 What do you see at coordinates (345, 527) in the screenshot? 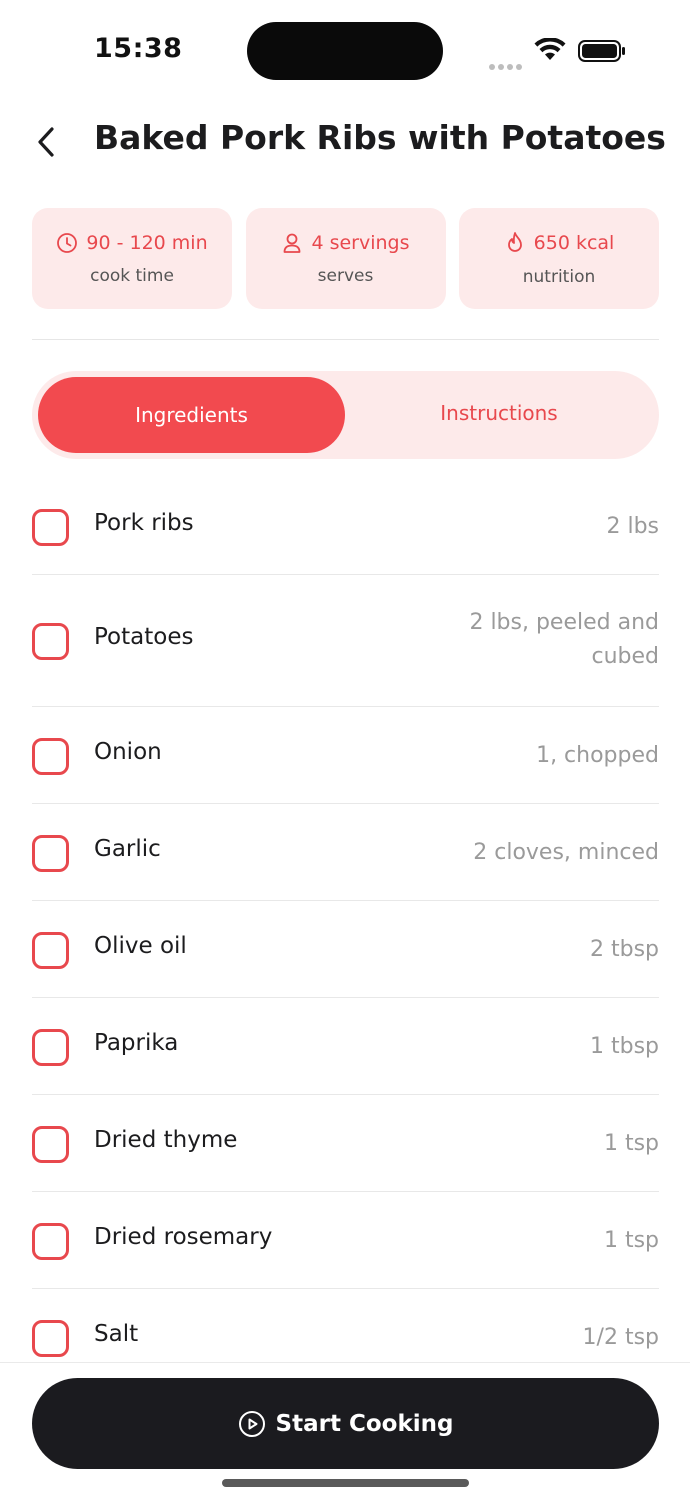
I see `ingredient-row: Pork ribs 2 lbs` at bounding box center [345, 527].